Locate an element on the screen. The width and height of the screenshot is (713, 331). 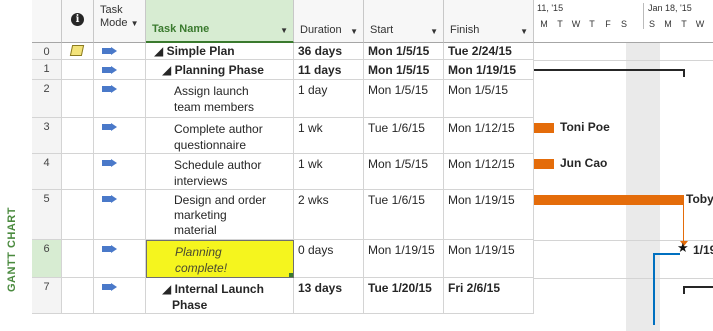
row-number: 0 is located at coordinates (47, 51).